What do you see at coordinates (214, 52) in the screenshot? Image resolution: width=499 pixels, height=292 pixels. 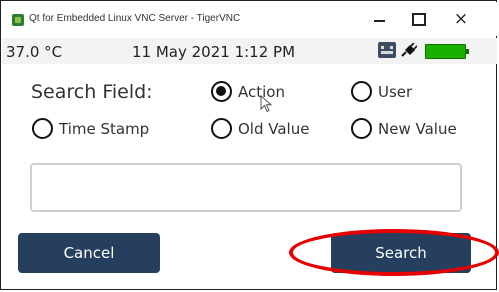 I see `date-time: 11 May 2021 1:12 PM` at bounding box center [214, 52].